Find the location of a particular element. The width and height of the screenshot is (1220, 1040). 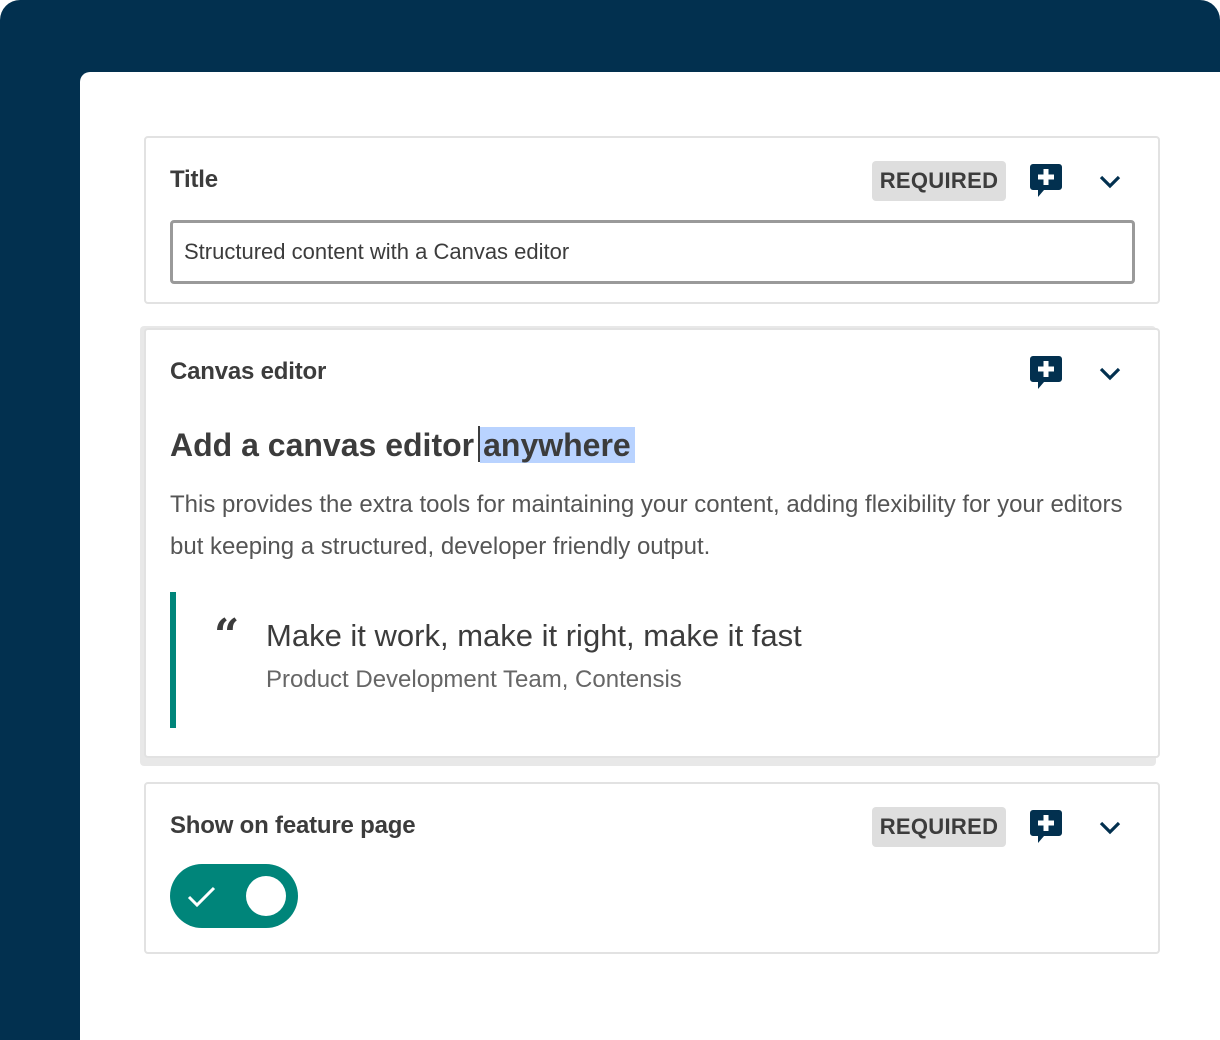

feature-field-label: Show on feature page is located at coordinates (293, 825).